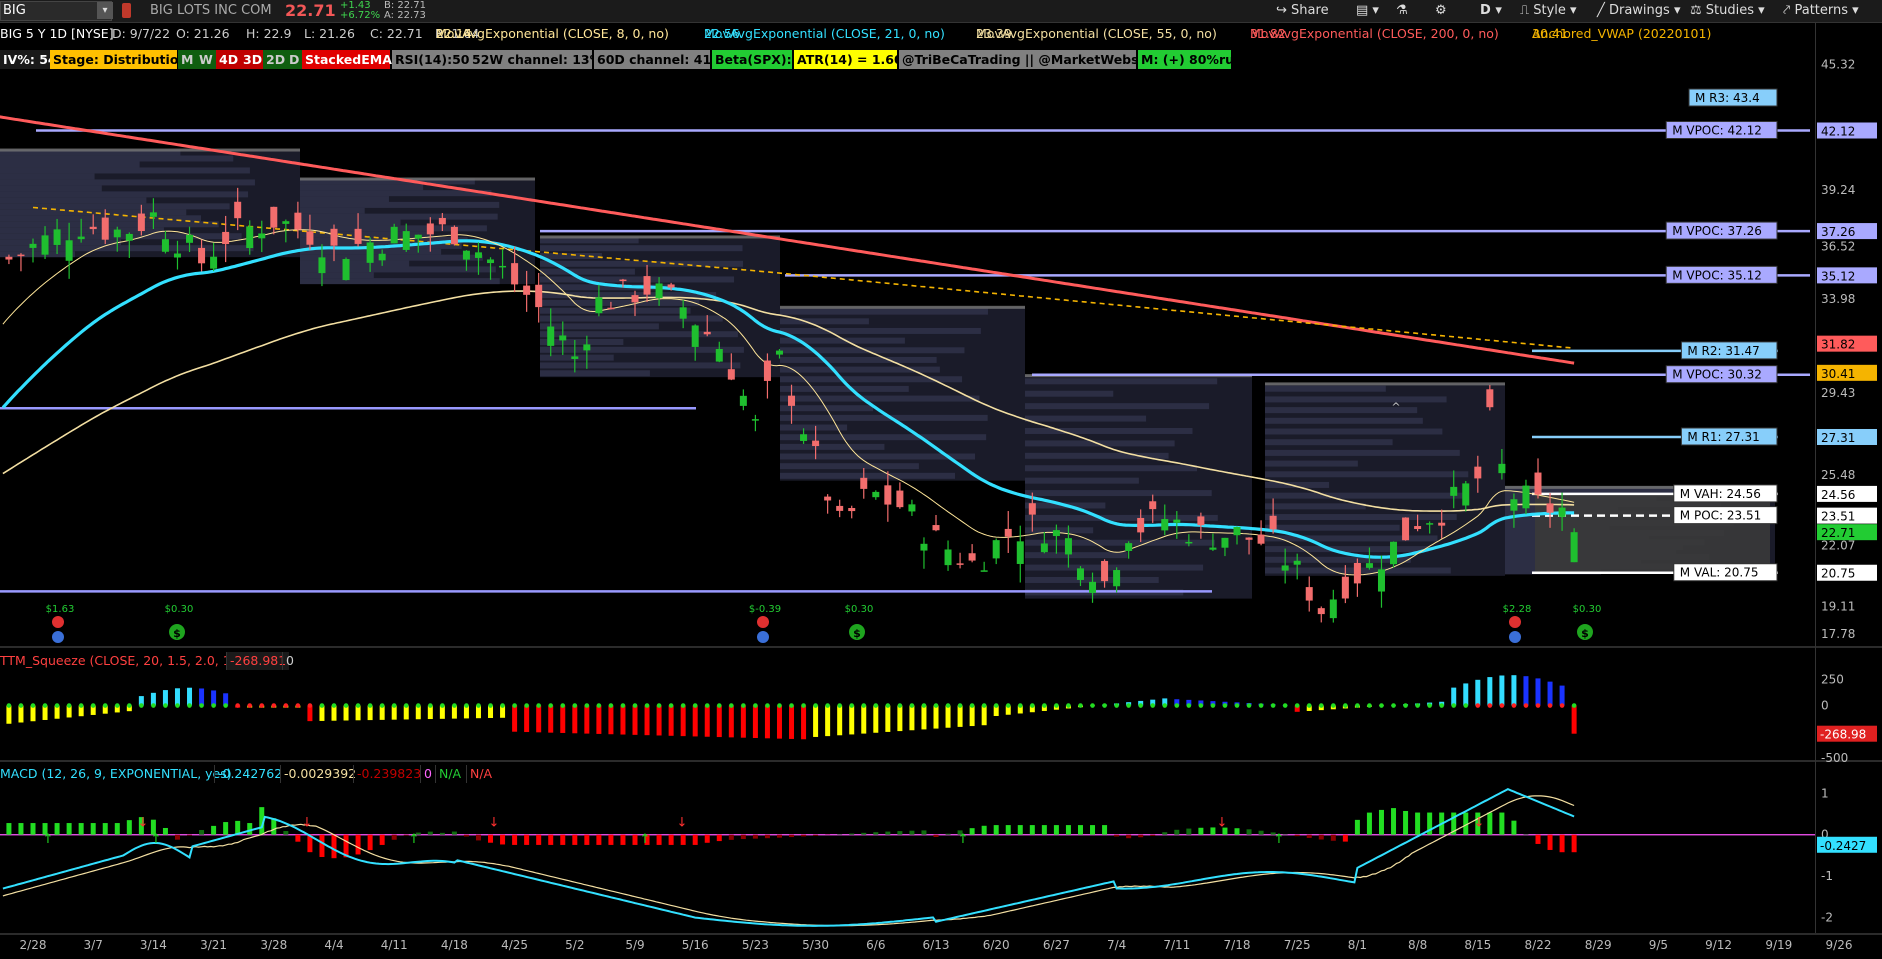 Image resolution: width=1882 pixels, height=959 pixels. I want to click on settings-button: ⚙, so click(1441, 11).